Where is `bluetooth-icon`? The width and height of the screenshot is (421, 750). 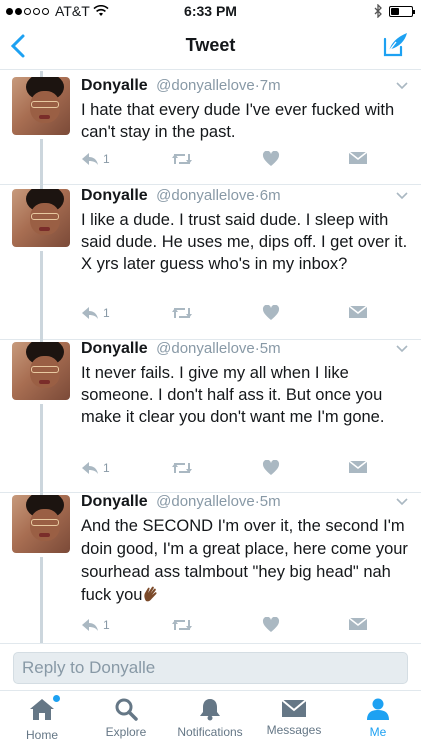 bluetooth-icon is located at coordinates (378, 11).